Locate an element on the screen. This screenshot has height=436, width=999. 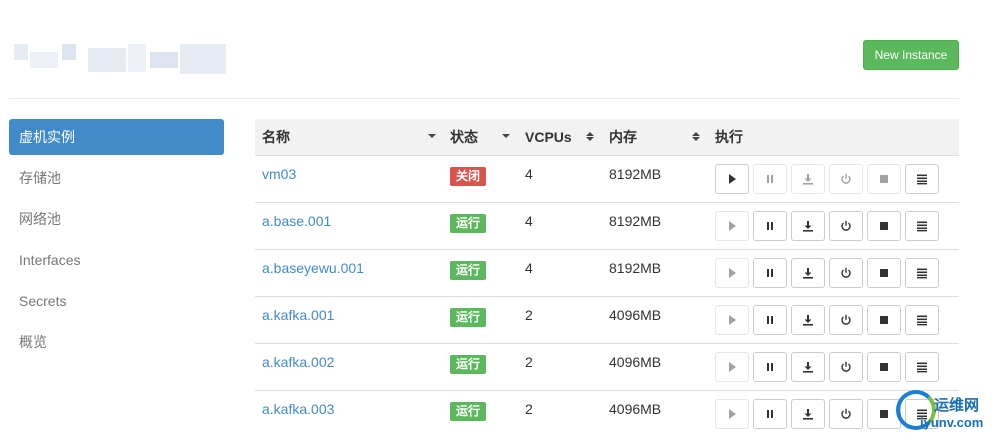
sidebar-item-instances: 虚机实例 is located at coordinates (116, 137).